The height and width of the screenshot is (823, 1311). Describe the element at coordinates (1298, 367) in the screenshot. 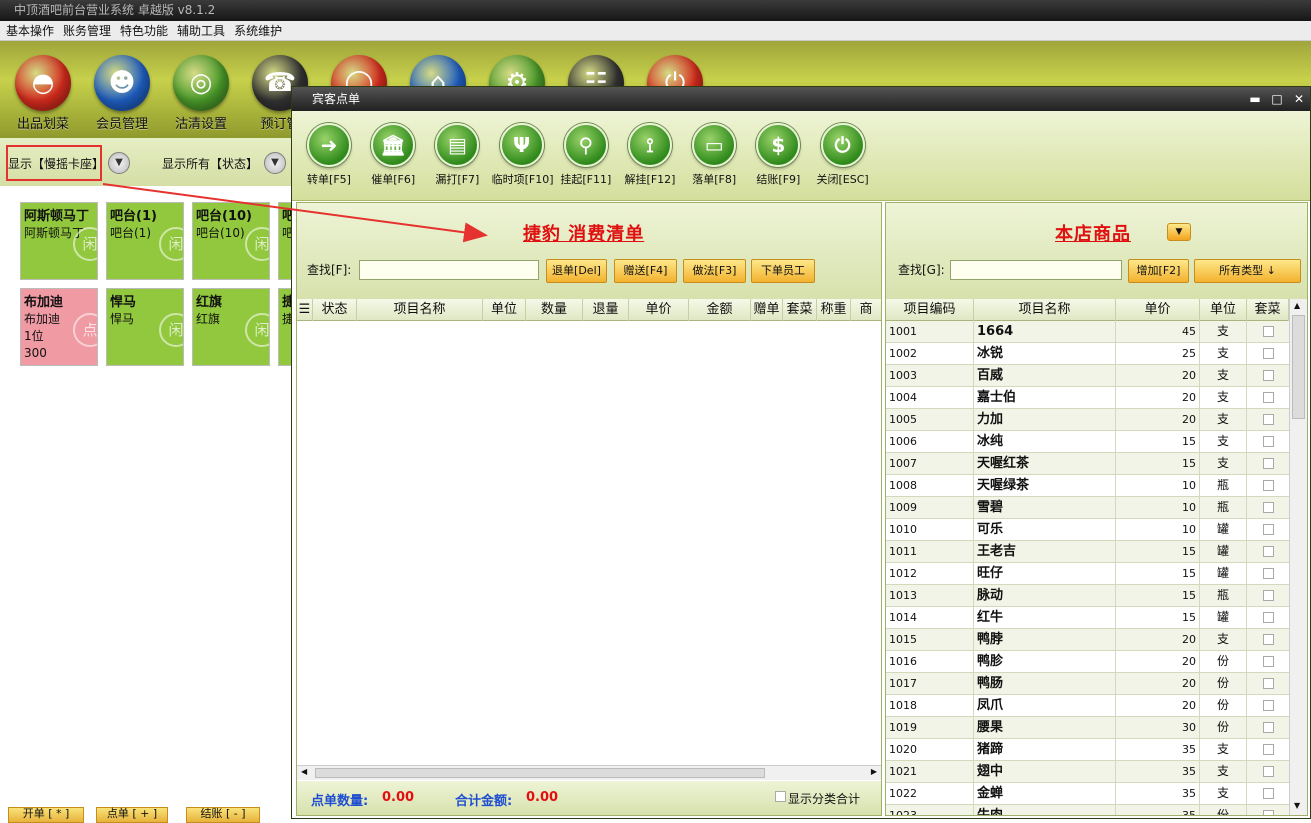

I see `scroll-thumb-vertical` at that location.